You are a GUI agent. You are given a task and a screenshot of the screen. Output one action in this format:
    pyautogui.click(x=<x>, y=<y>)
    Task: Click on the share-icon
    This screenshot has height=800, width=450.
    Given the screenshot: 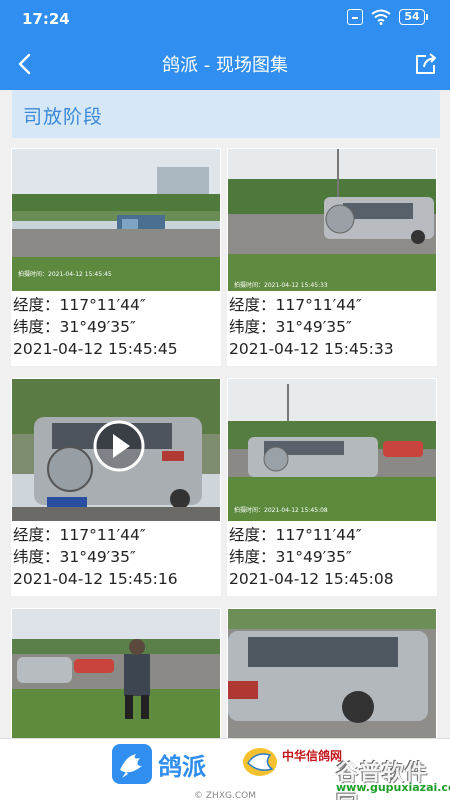 What is the action you would take?
    pyautogui.click(x=426, y=64)
    